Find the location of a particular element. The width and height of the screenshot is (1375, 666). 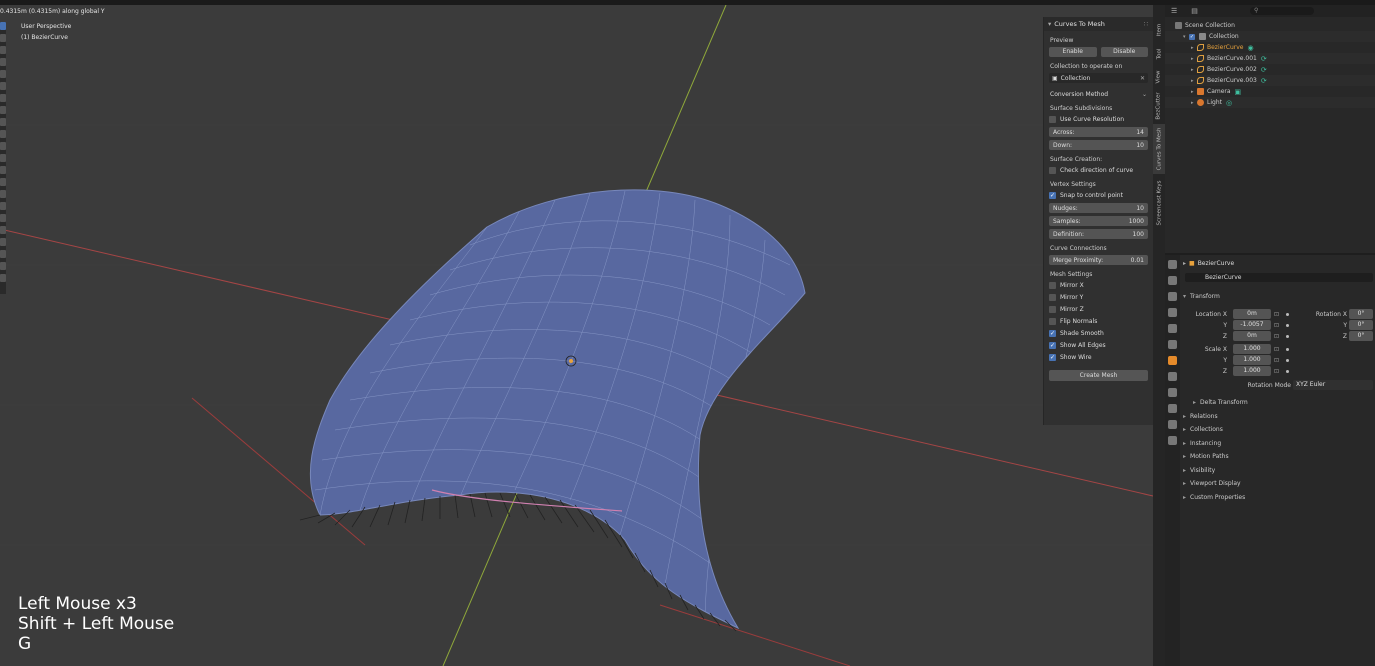

world-tab-icon is located at coordinates (1172, 344).